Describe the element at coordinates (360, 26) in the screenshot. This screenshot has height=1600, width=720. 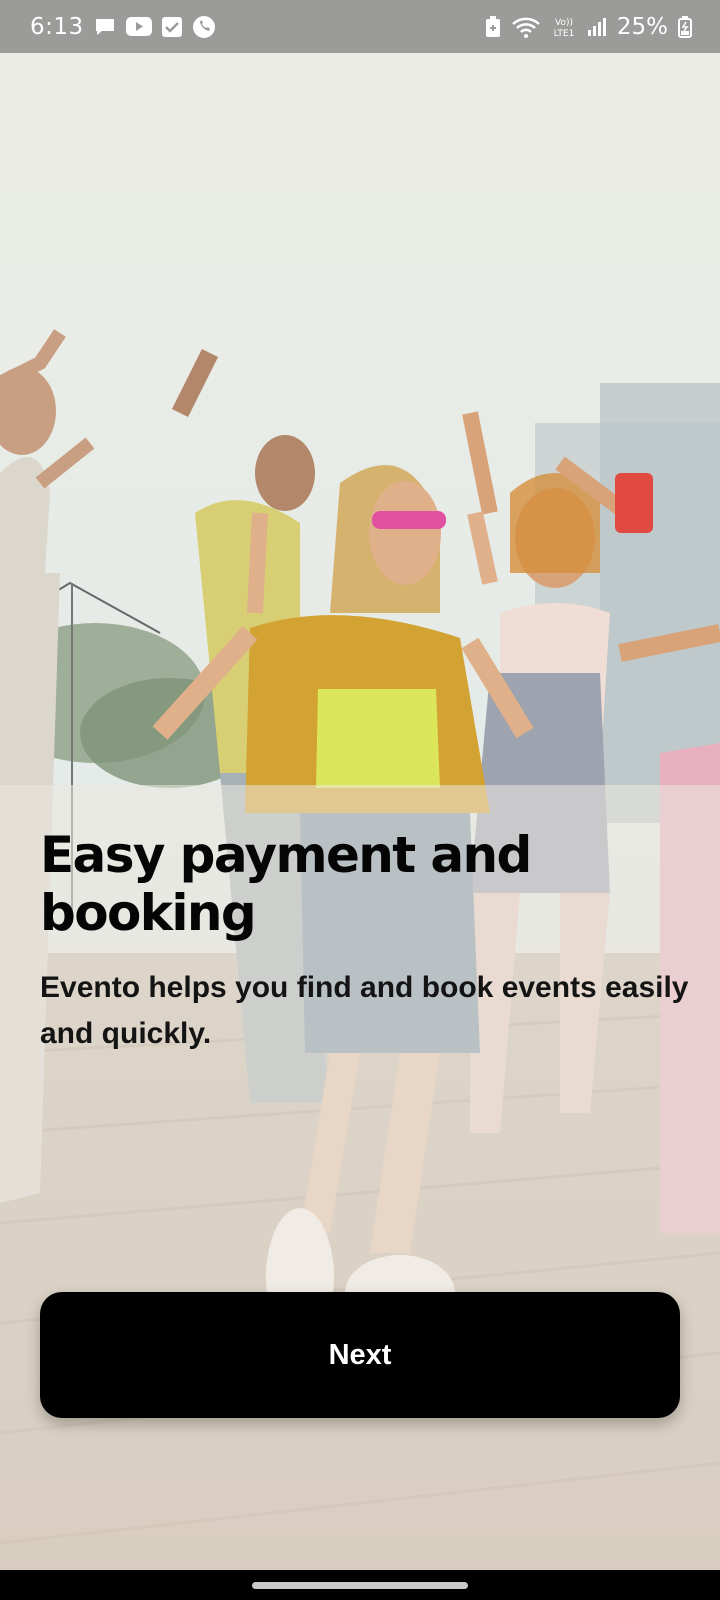
I see `status-bar: 6:13 Vo)) LTE1 25%` at that location.